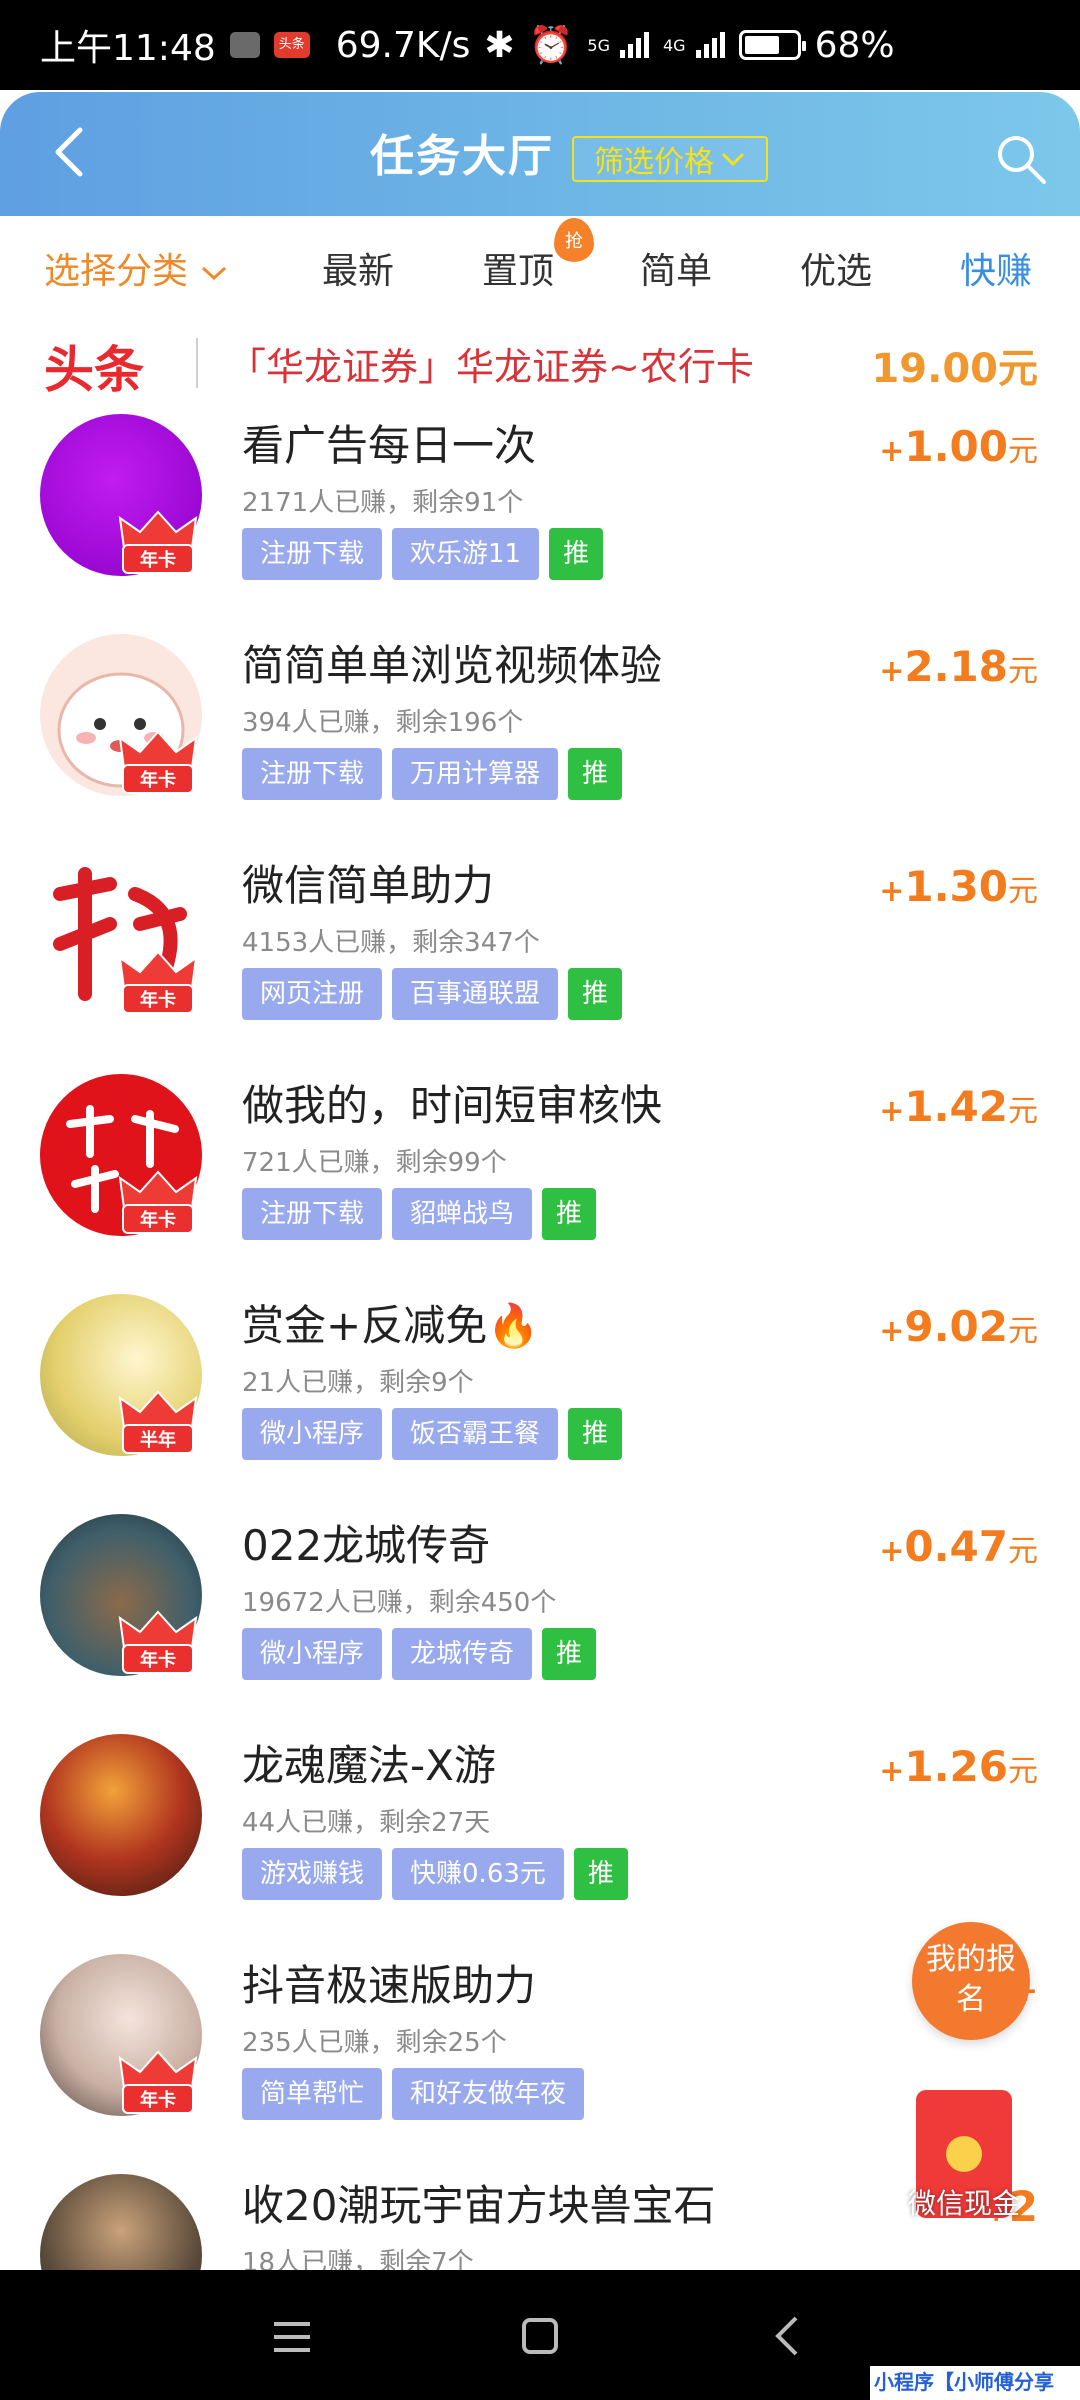 The image size is (1080, 2400). Describe the element at coordinates (475, 994) in the screenshot. I see `tag: 百事通联盟` at that location.